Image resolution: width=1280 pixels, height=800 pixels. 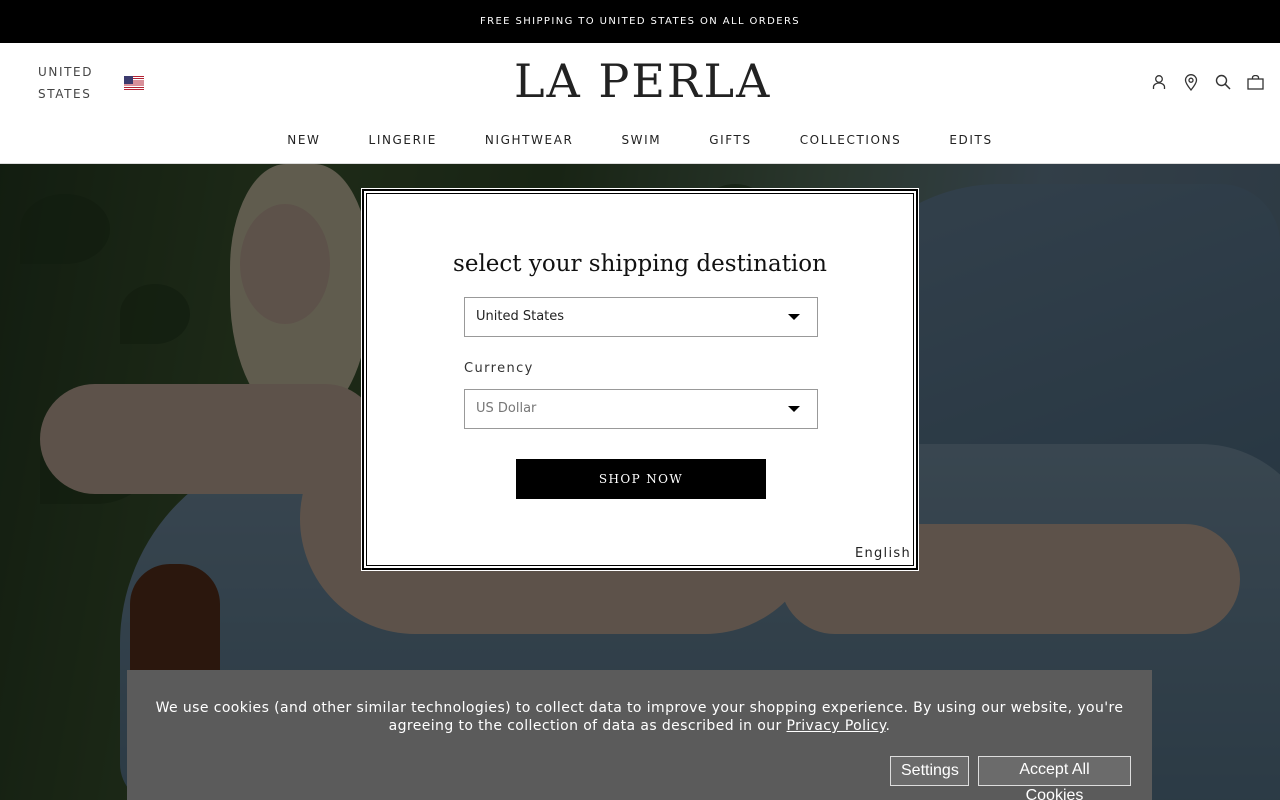 What do you see at coordinates (66, 72) in the screenshot?
I see `locale-line-1: UNITED` at bounding box center [66, 72].